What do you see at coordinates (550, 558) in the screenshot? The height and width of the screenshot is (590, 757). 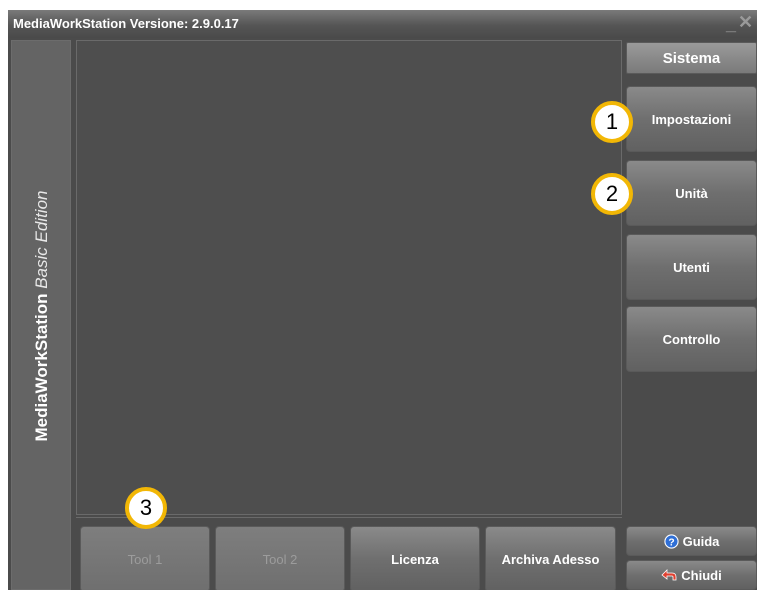 I see `archive-now-button: Archiva Adesso` at bounding box center [550, 558].